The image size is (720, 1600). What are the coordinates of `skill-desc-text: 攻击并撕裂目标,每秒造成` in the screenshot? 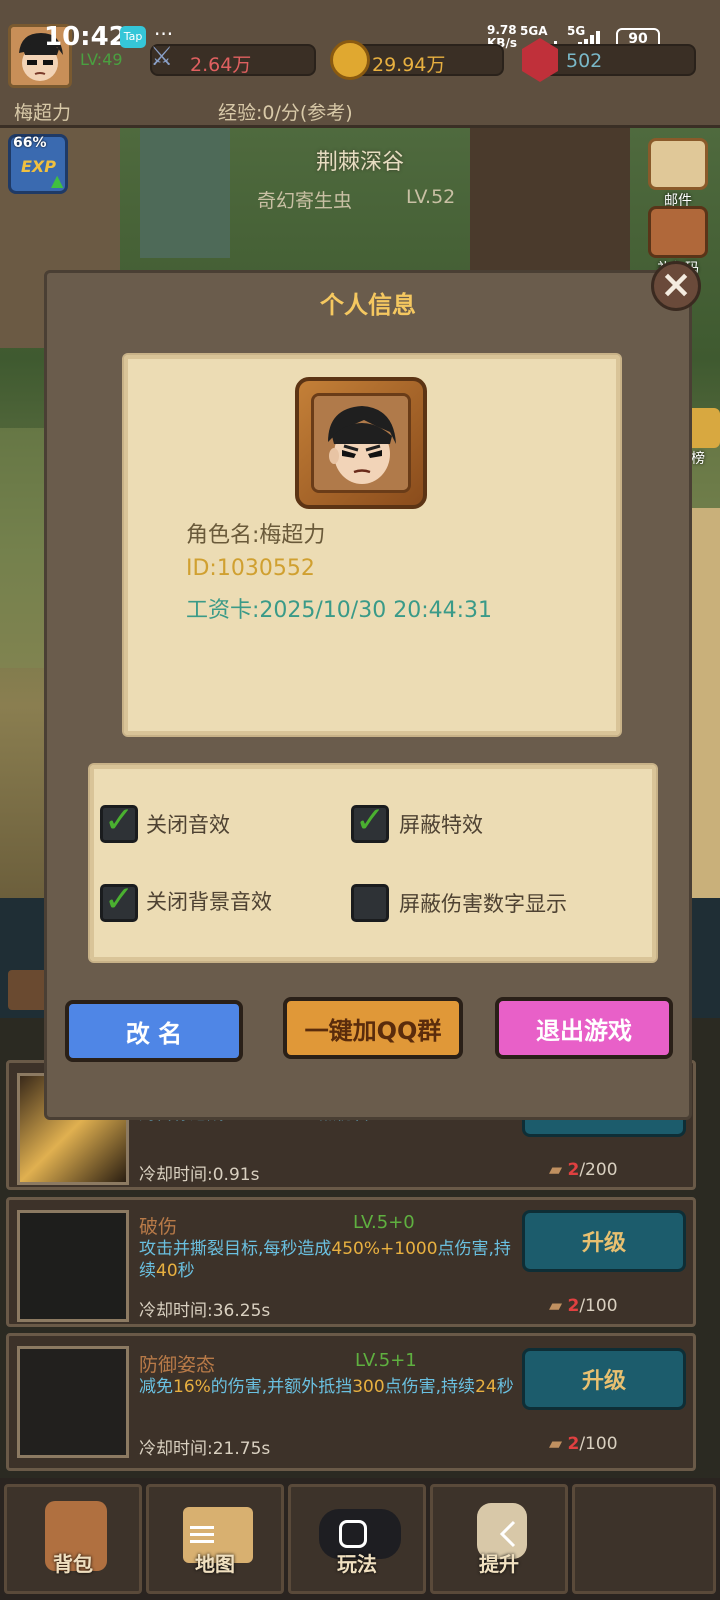 It's located at (235, 1249).